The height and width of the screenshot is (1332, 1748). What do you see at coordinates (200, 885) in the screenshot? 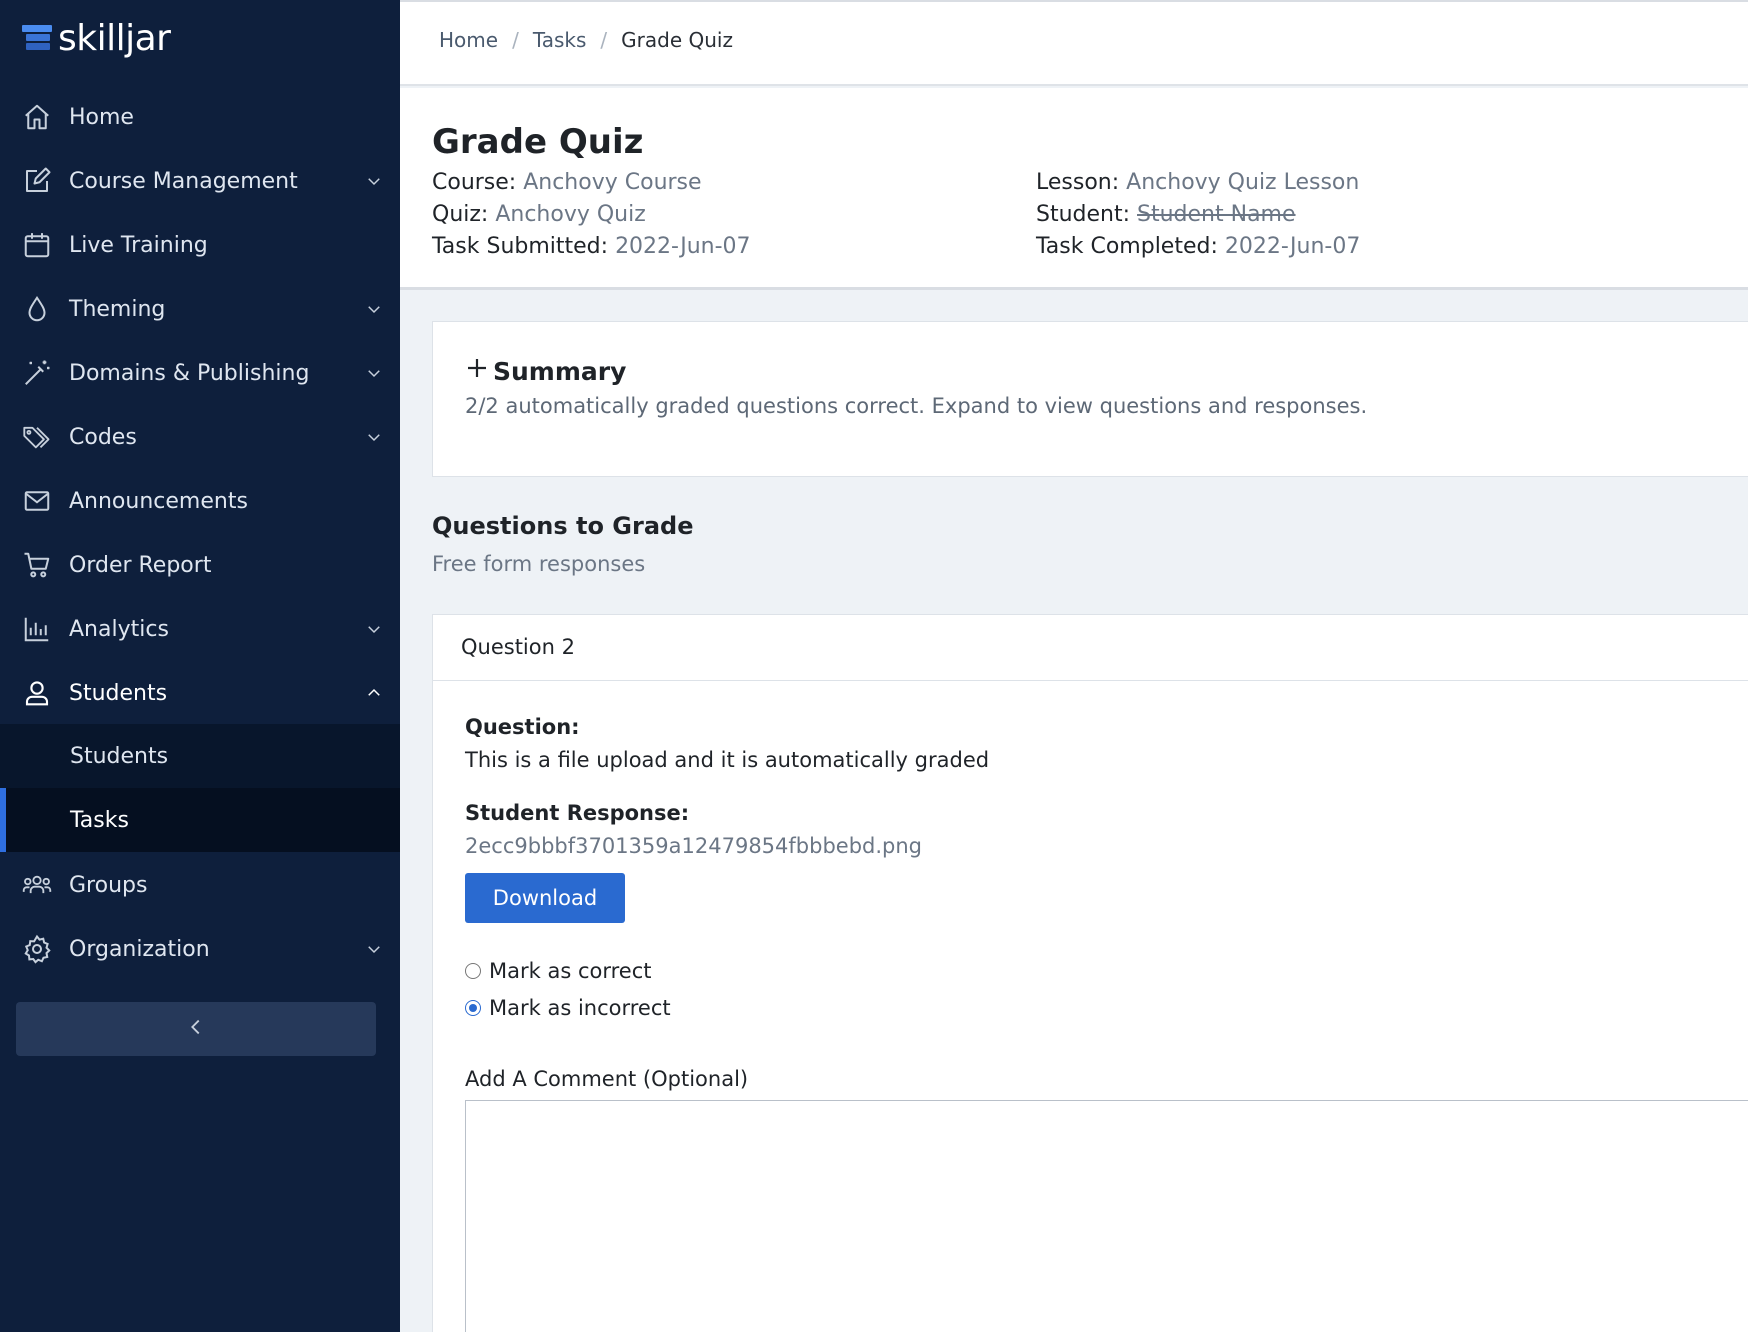
I see `sidebar-item-groups: Groups` at bounding box center [200, 885].